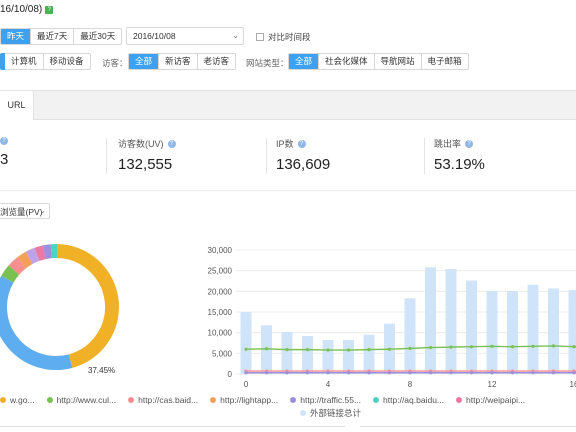  I want to click on y-tick-label: 5,000, so click(222, 353).